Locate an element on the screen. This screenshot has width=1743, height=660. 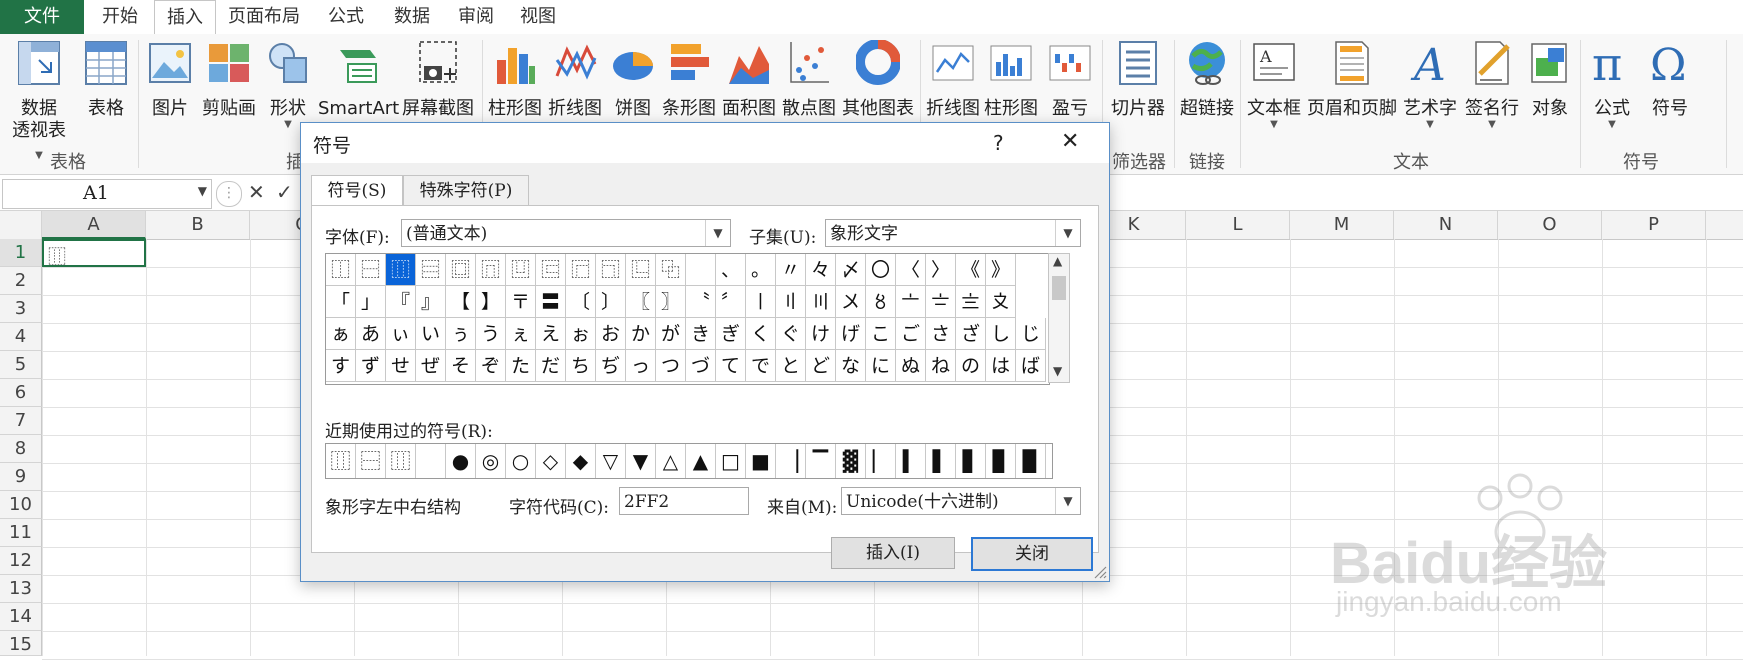
symbol-cell: た is located at coordinates (521, 366).